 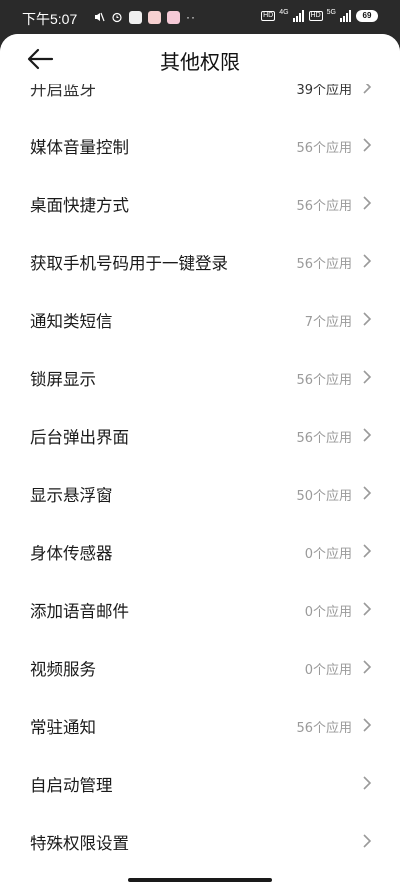 What do you see at coordinates (331, 12) in the screenshot?
I see `network-type: 5G` at bounding box center [331, 12].